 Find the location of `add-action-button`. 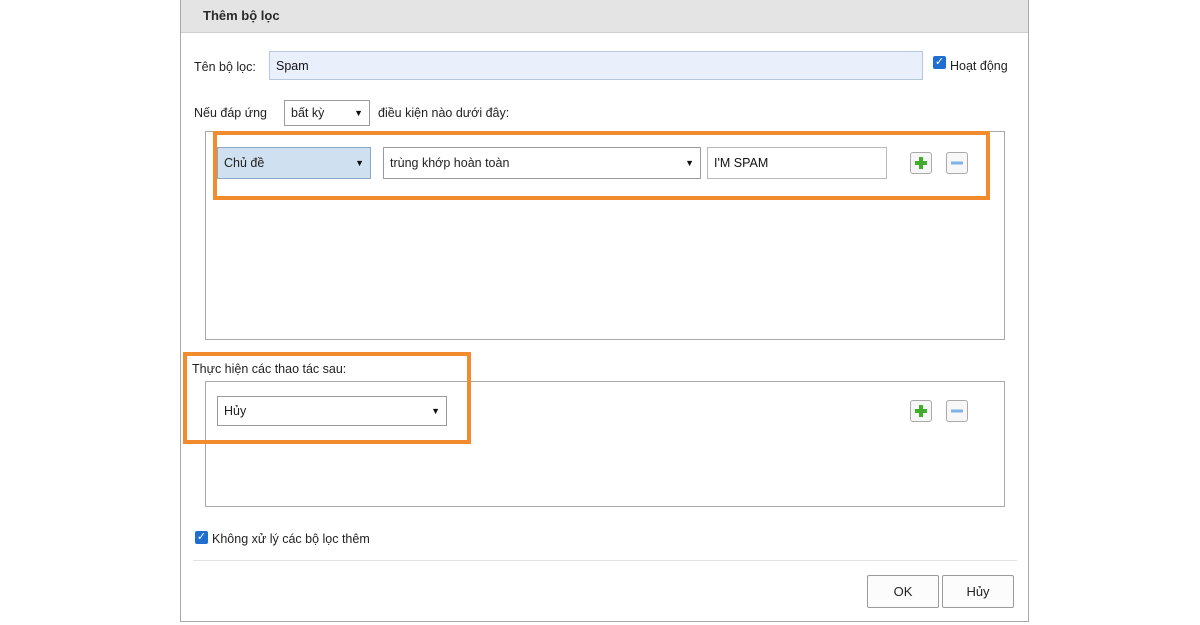

add-action-button is located at coordinates (921, 411).